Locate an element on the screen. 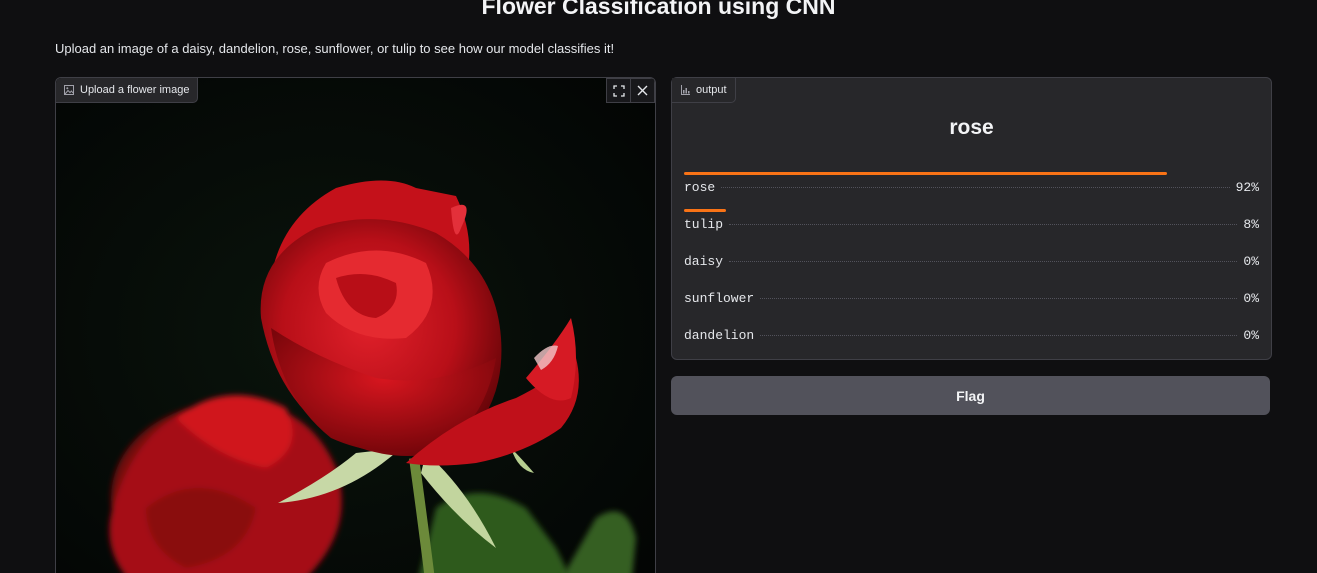 The height and width of the screenshot is (573, 1317). confidence-row: tulip 8% is located at coordinates (971, 227).